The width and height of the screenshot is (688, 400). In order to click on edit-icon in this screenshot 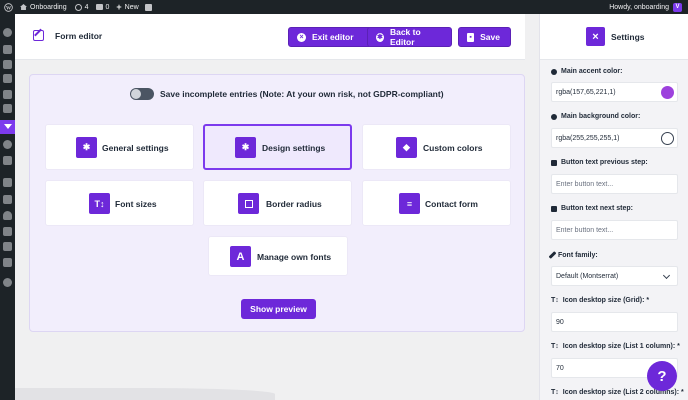, I will do `click(38, 35)`.